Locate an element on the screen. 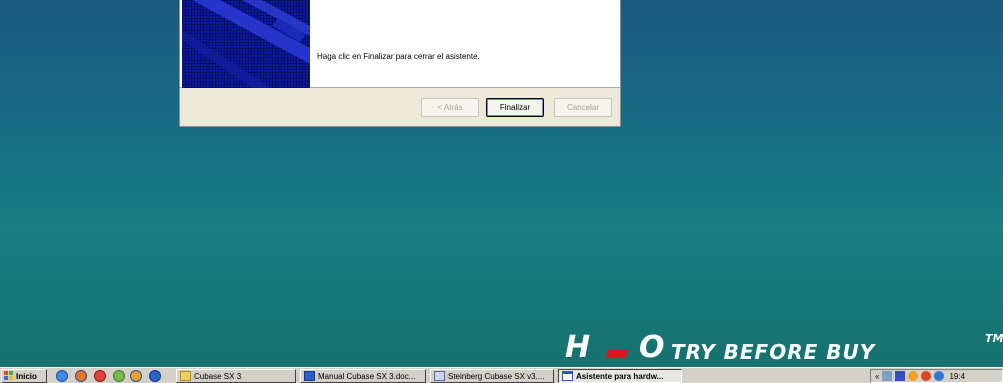 This screenshot has height=383, width=1003. folder-icon is located at coordinates (185, 376).